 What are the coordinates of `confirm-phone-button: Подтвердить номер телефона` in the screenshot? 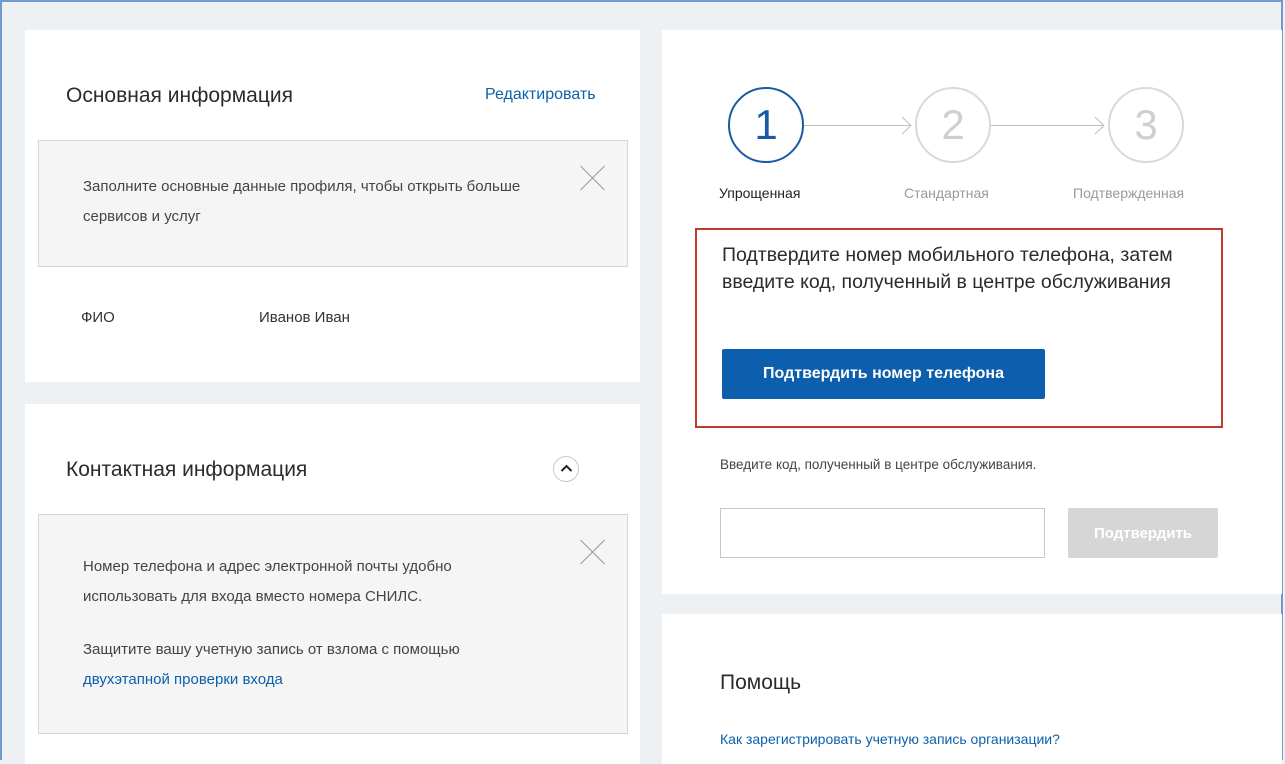 It's located at (883, 374).